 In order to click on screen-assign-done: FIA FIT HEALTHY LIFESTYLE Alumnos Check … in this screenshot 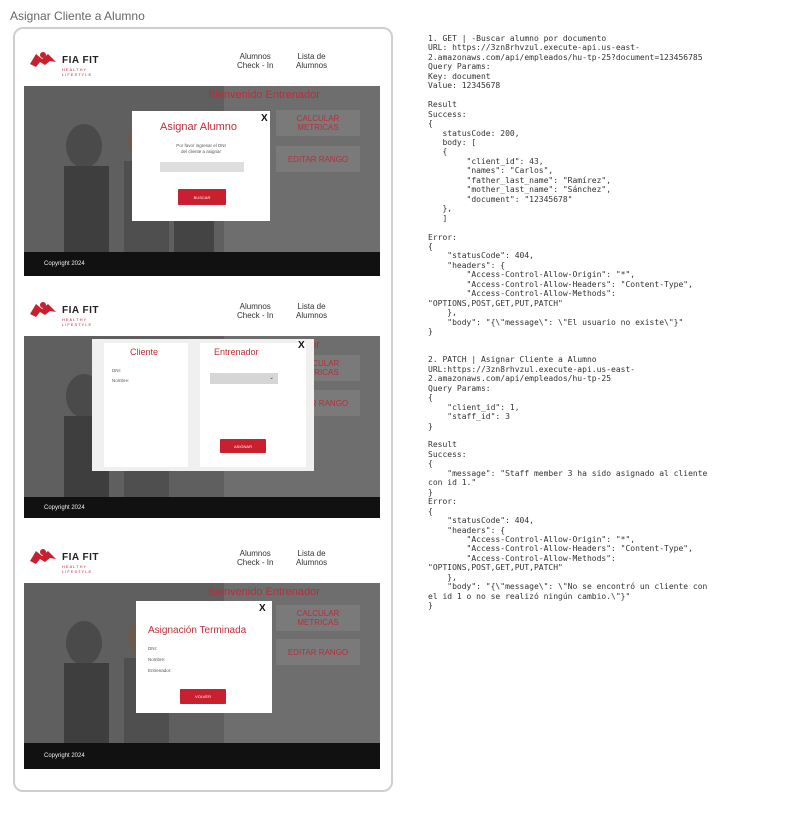, I will do `click(202, 653)`.